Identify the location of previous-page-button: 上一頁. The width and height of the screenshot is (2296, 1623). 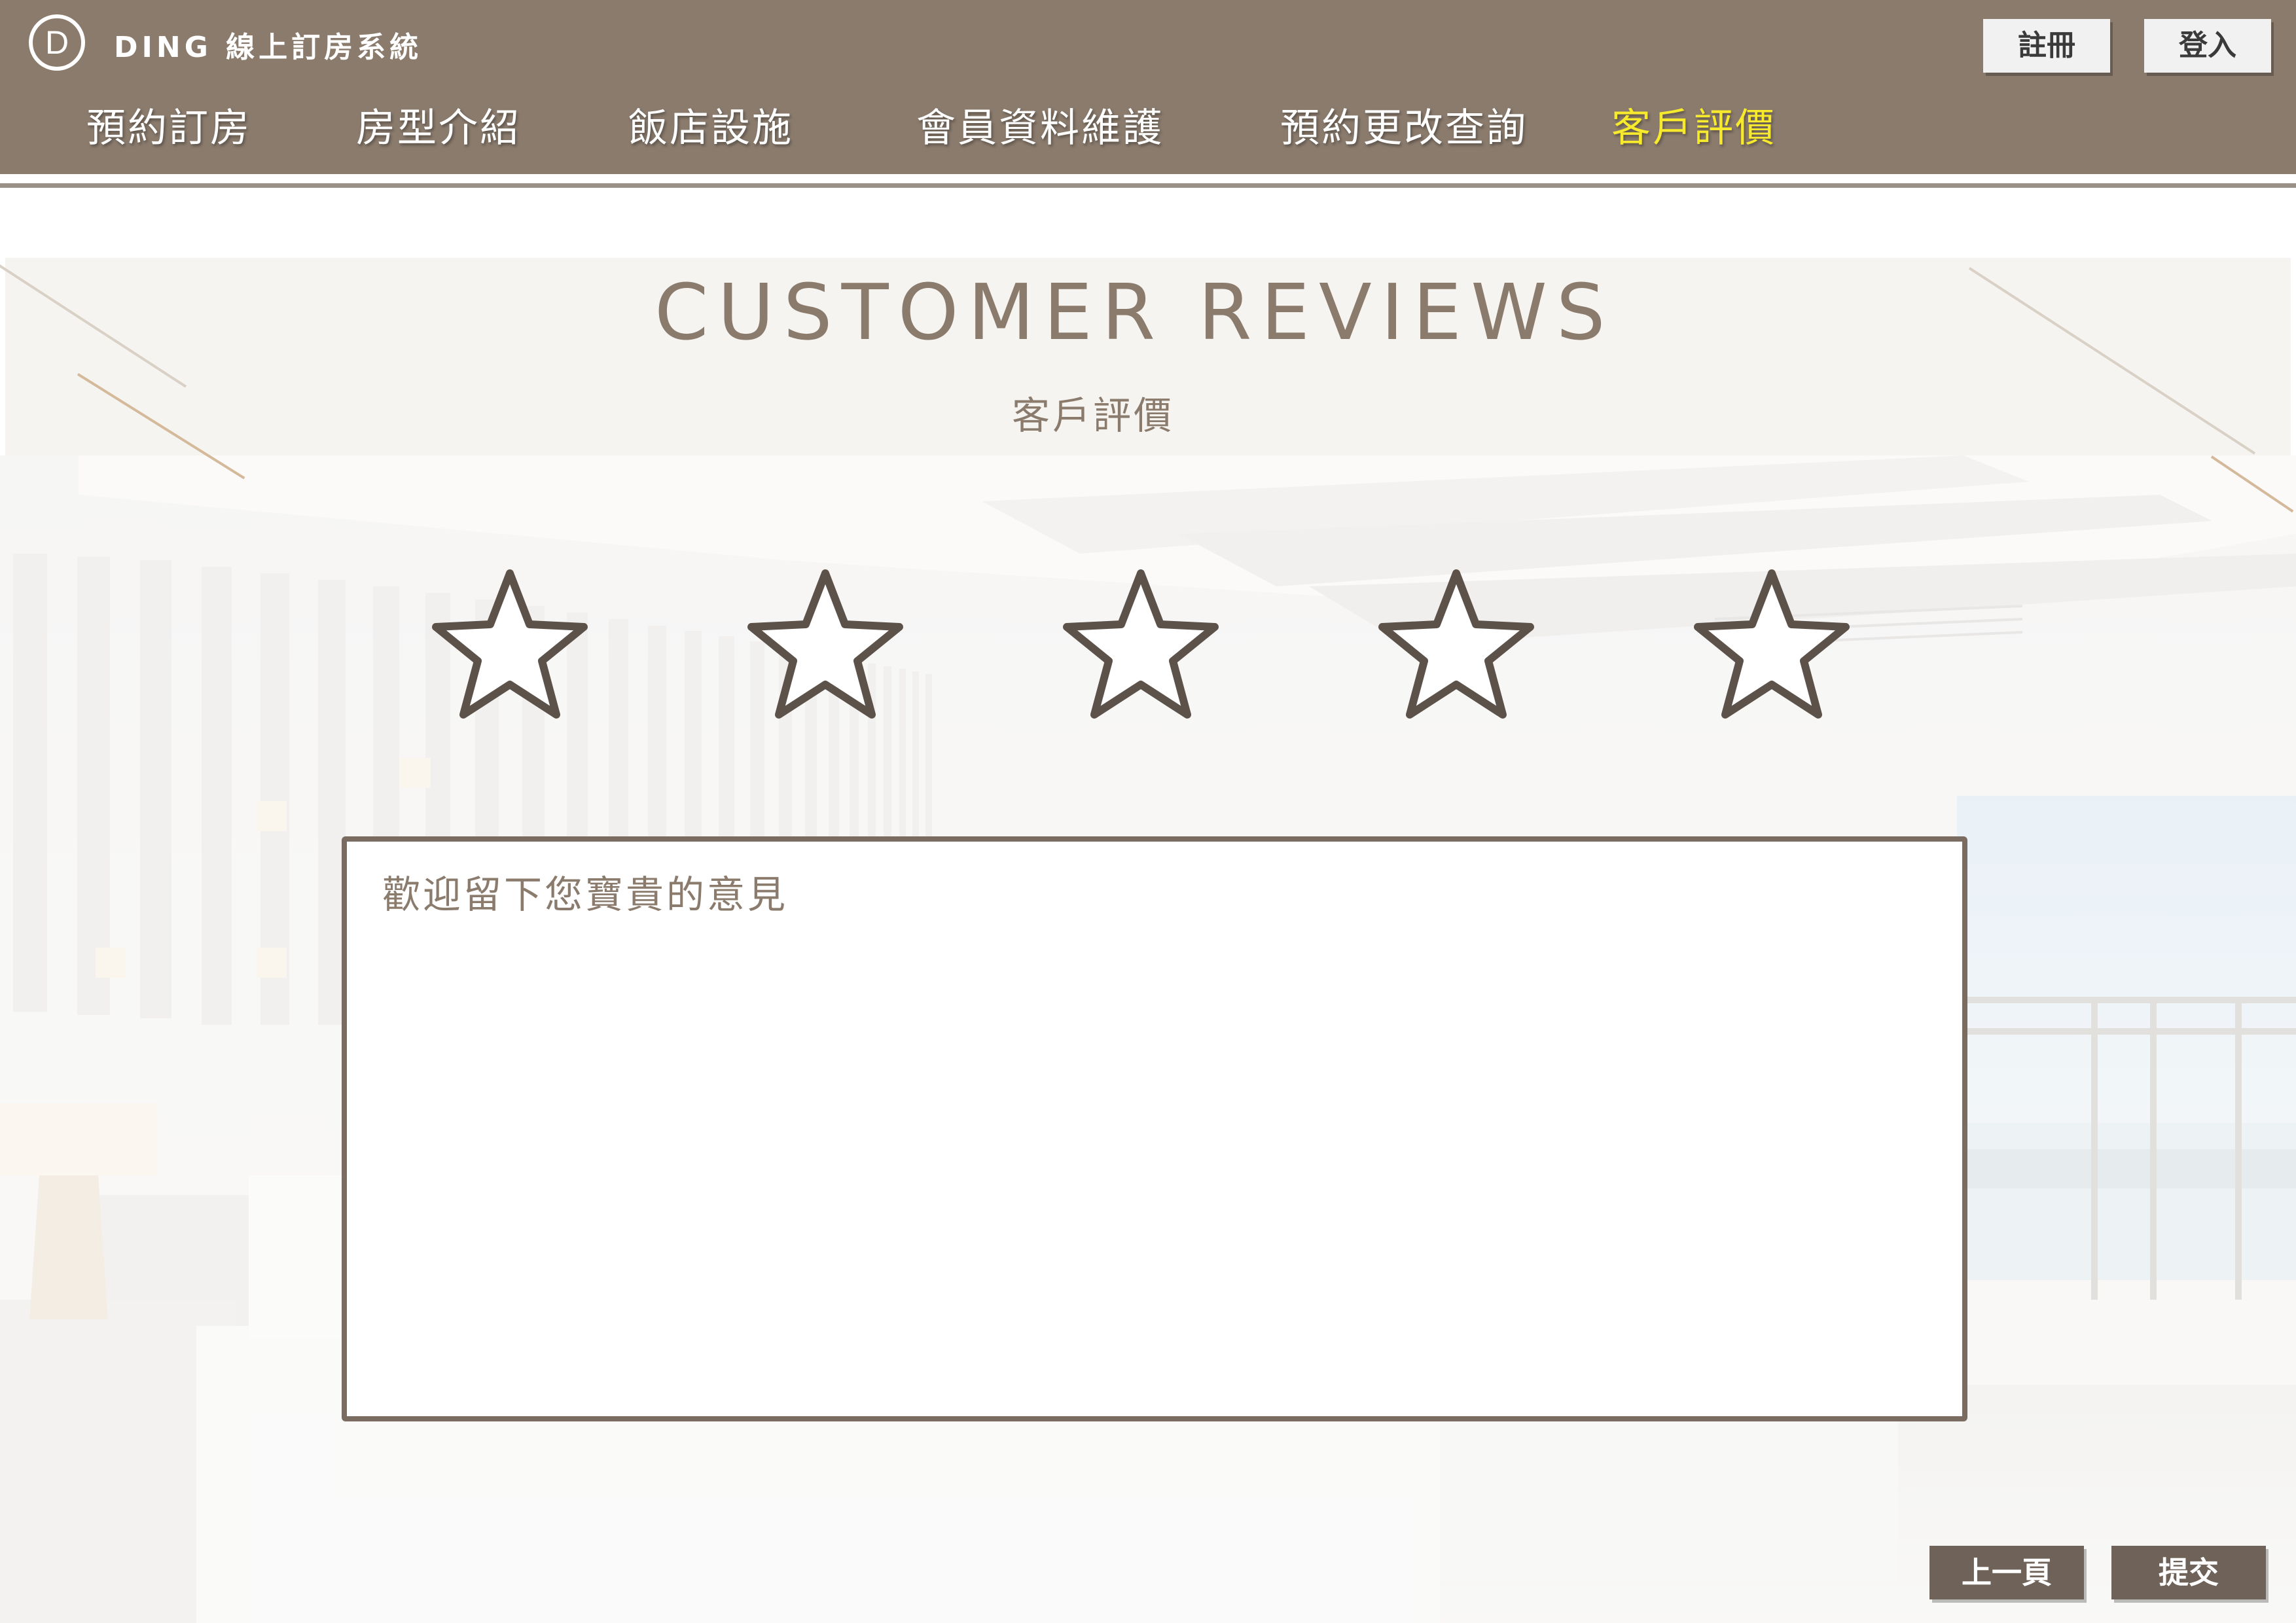
(2007, 1573).